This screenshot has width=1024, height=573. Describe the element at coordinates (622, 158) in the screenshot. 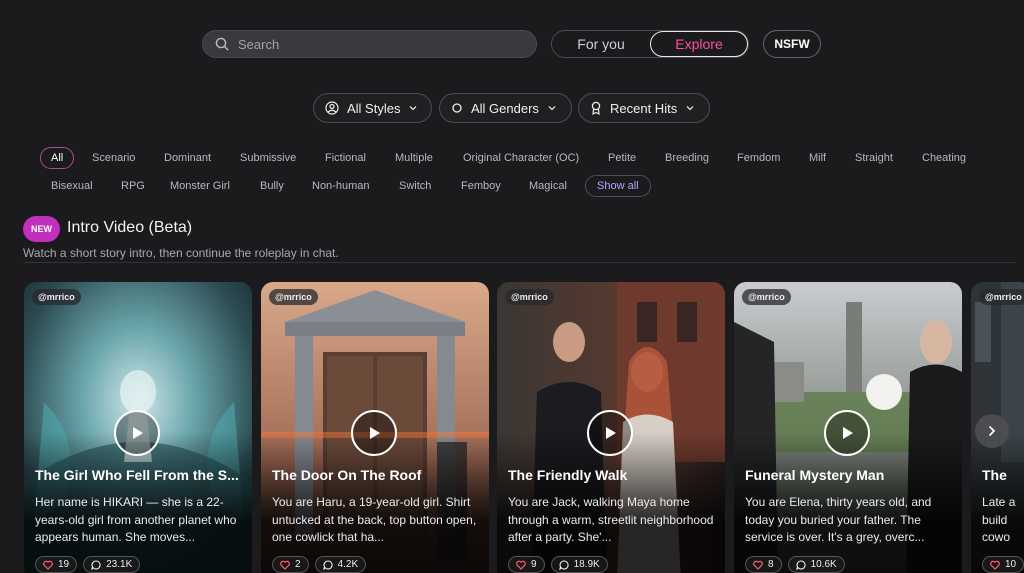

I see `tag-chip: Petite` at that location.